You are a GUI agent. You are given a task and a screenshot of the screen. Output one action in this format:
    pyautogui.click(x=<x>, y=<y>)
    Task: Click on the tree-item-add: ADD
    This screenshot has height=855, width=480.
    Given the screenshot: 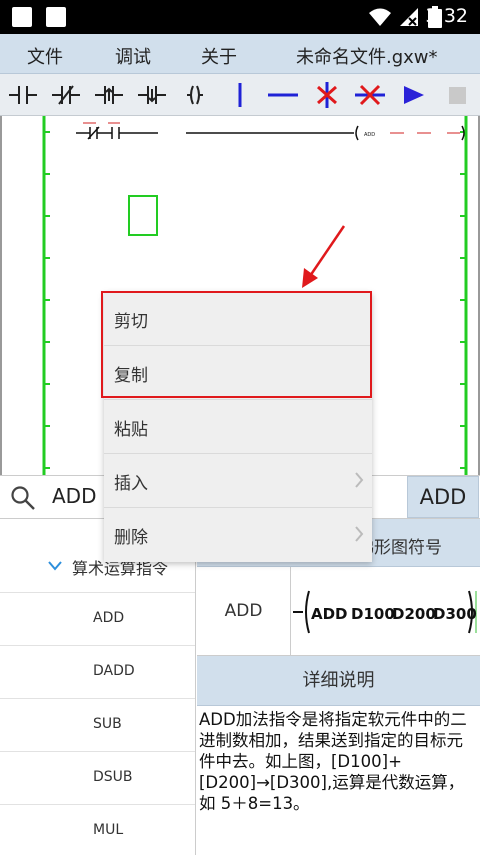 What is the action you would take?
    pyautogui.click(x=97, y=619)
    